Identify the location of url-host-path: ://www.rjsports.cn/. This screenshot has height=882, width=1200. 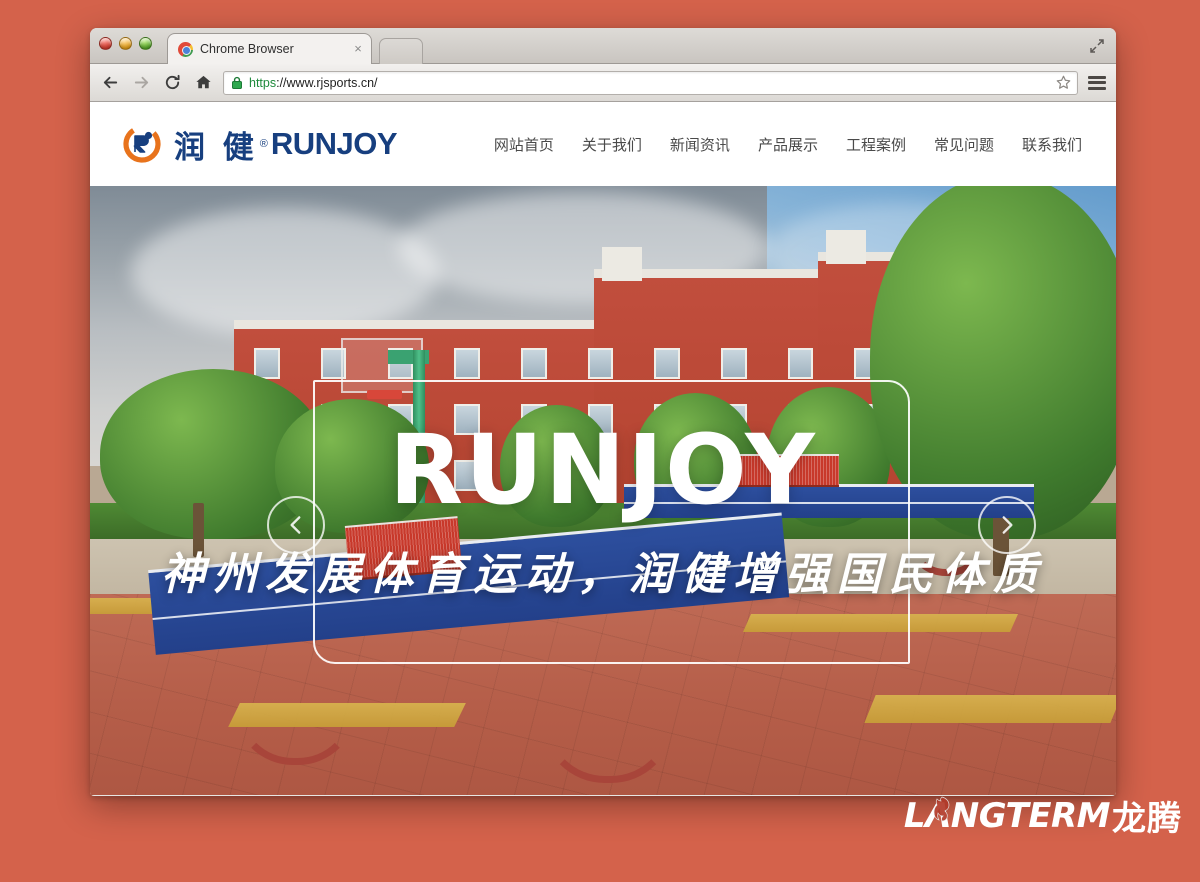
(327, 82).